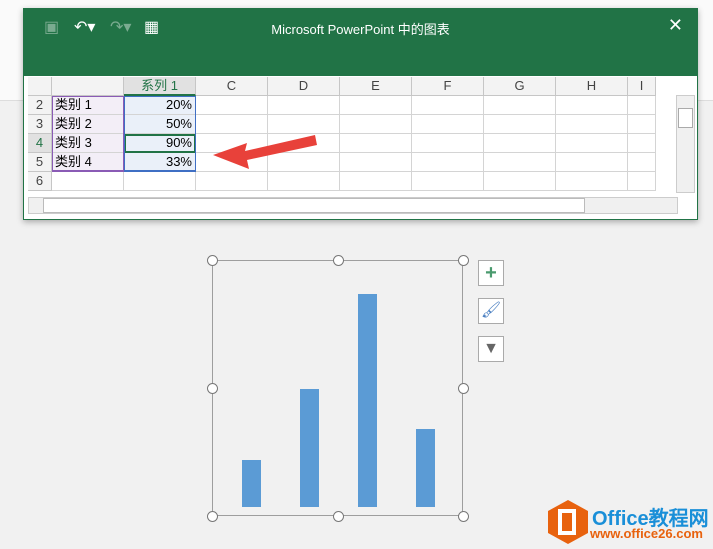 The width and height of the screenshot is (713, 549). What do you see at coordinates (309, 447) in the screenshot?
I see `bar-类别 2` at bounding box center [309, 447].